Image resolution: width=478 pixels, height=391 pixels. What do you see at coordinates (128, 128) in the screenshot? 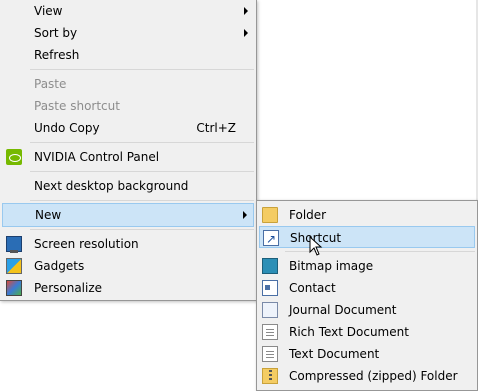
I see `menu-item-undo-copy: Undo Copy Ctrl+Z` at bounding box center [128, 128].